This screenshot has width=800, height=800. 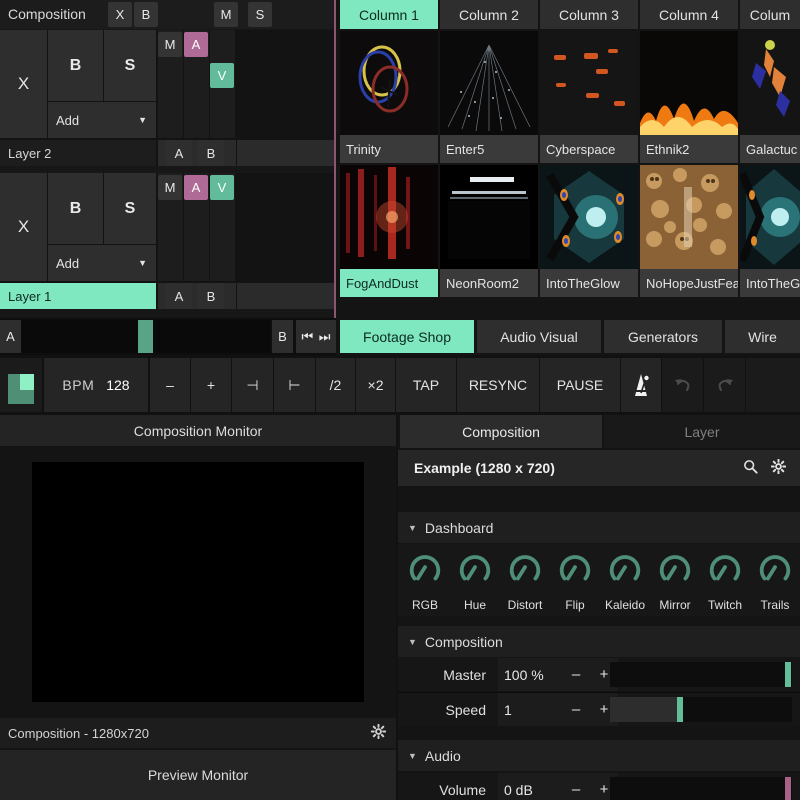 I want to click on section-audio: ▼ Audio, so click(x=599, y=755).